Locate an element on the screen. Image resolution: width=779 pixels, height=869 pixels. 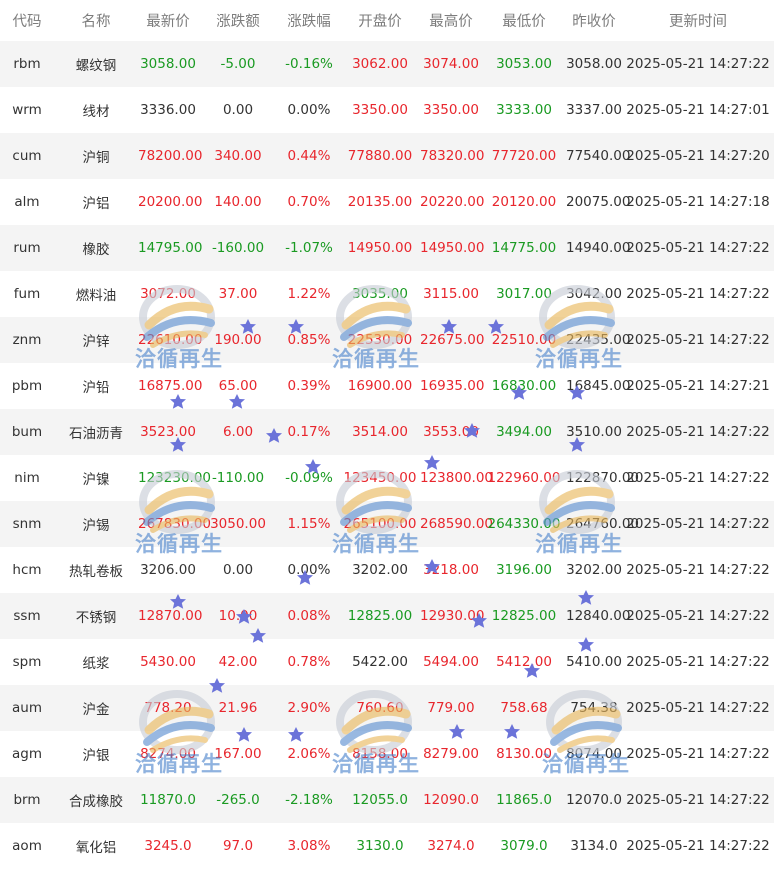
cell-last: 5430.00 is located at coordinates (168, 662).